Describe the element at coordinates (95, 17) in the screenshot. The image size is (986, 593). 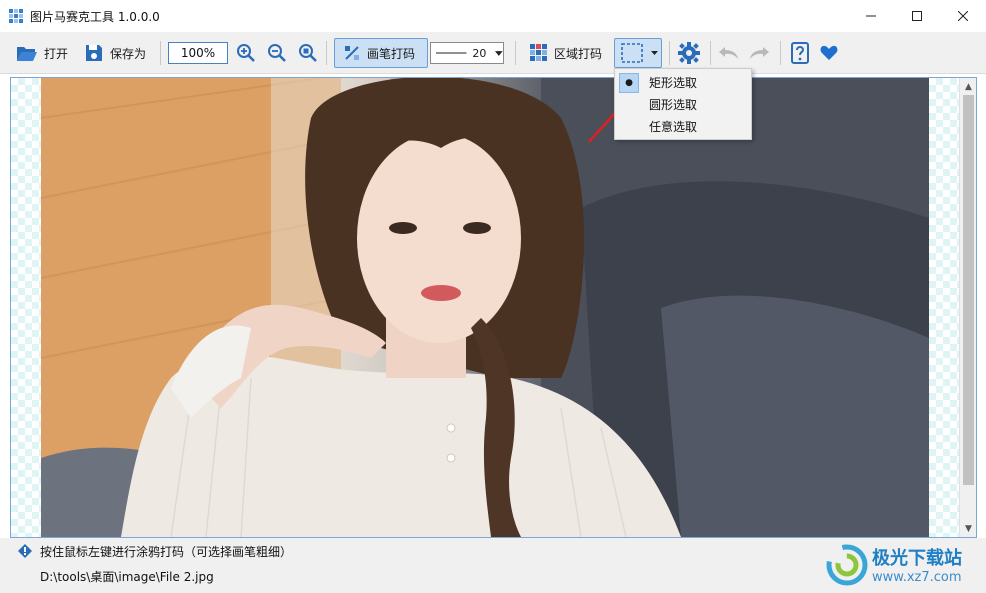
I see `window-title: 图片马赛克工具 1.0.0.0` at that location.